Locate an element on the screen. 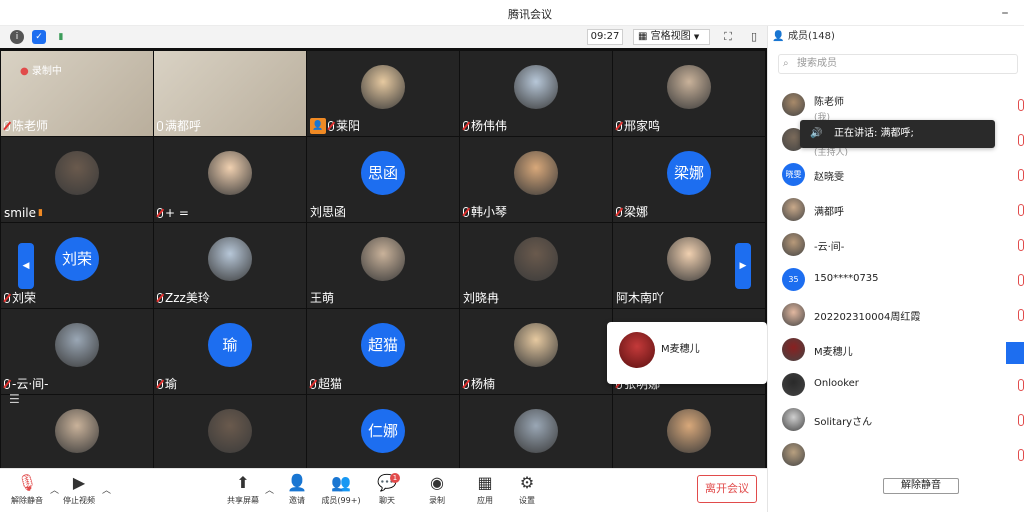 This screenshot has width=1024, height=512. mic-muted-icon: 🎙 is located at coordinates (27, 482).